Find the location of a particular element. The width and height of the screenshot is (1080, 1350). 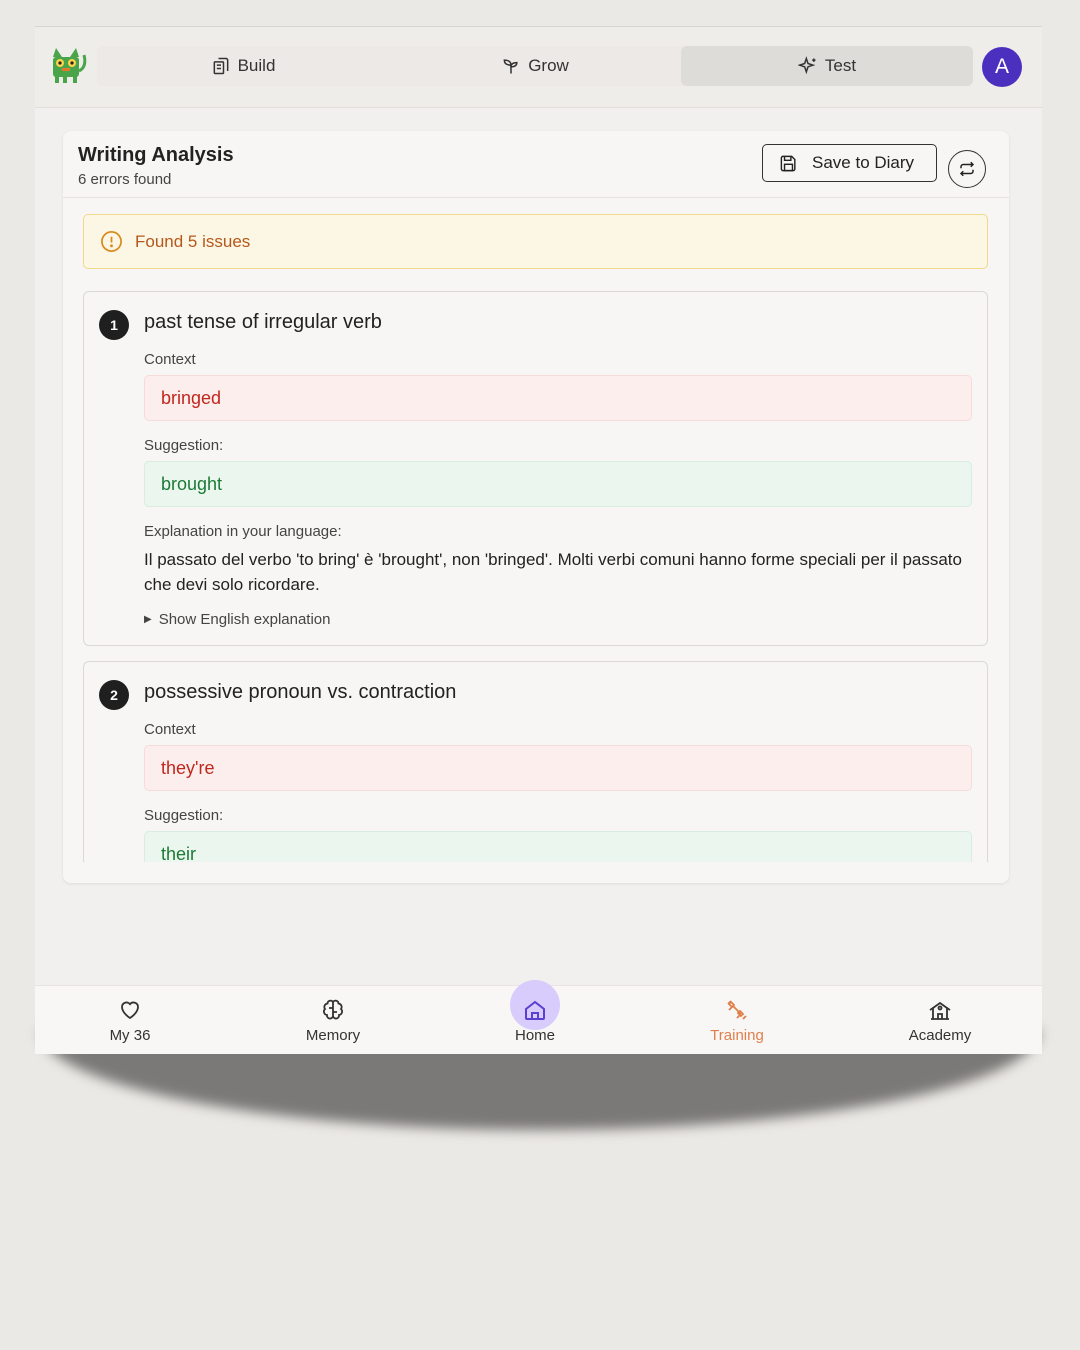

home-icon is located at coordinates (535, 1010).